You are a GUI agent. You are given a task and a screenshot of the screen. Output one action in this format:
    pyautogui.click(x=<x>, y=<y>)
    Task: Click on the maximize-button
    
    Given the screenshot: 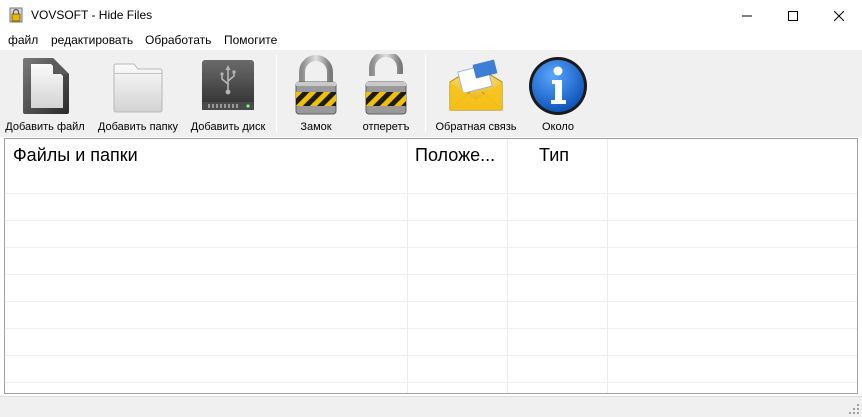 What is the action you would take?
    pyautogui.click(x=793, y=15)
    